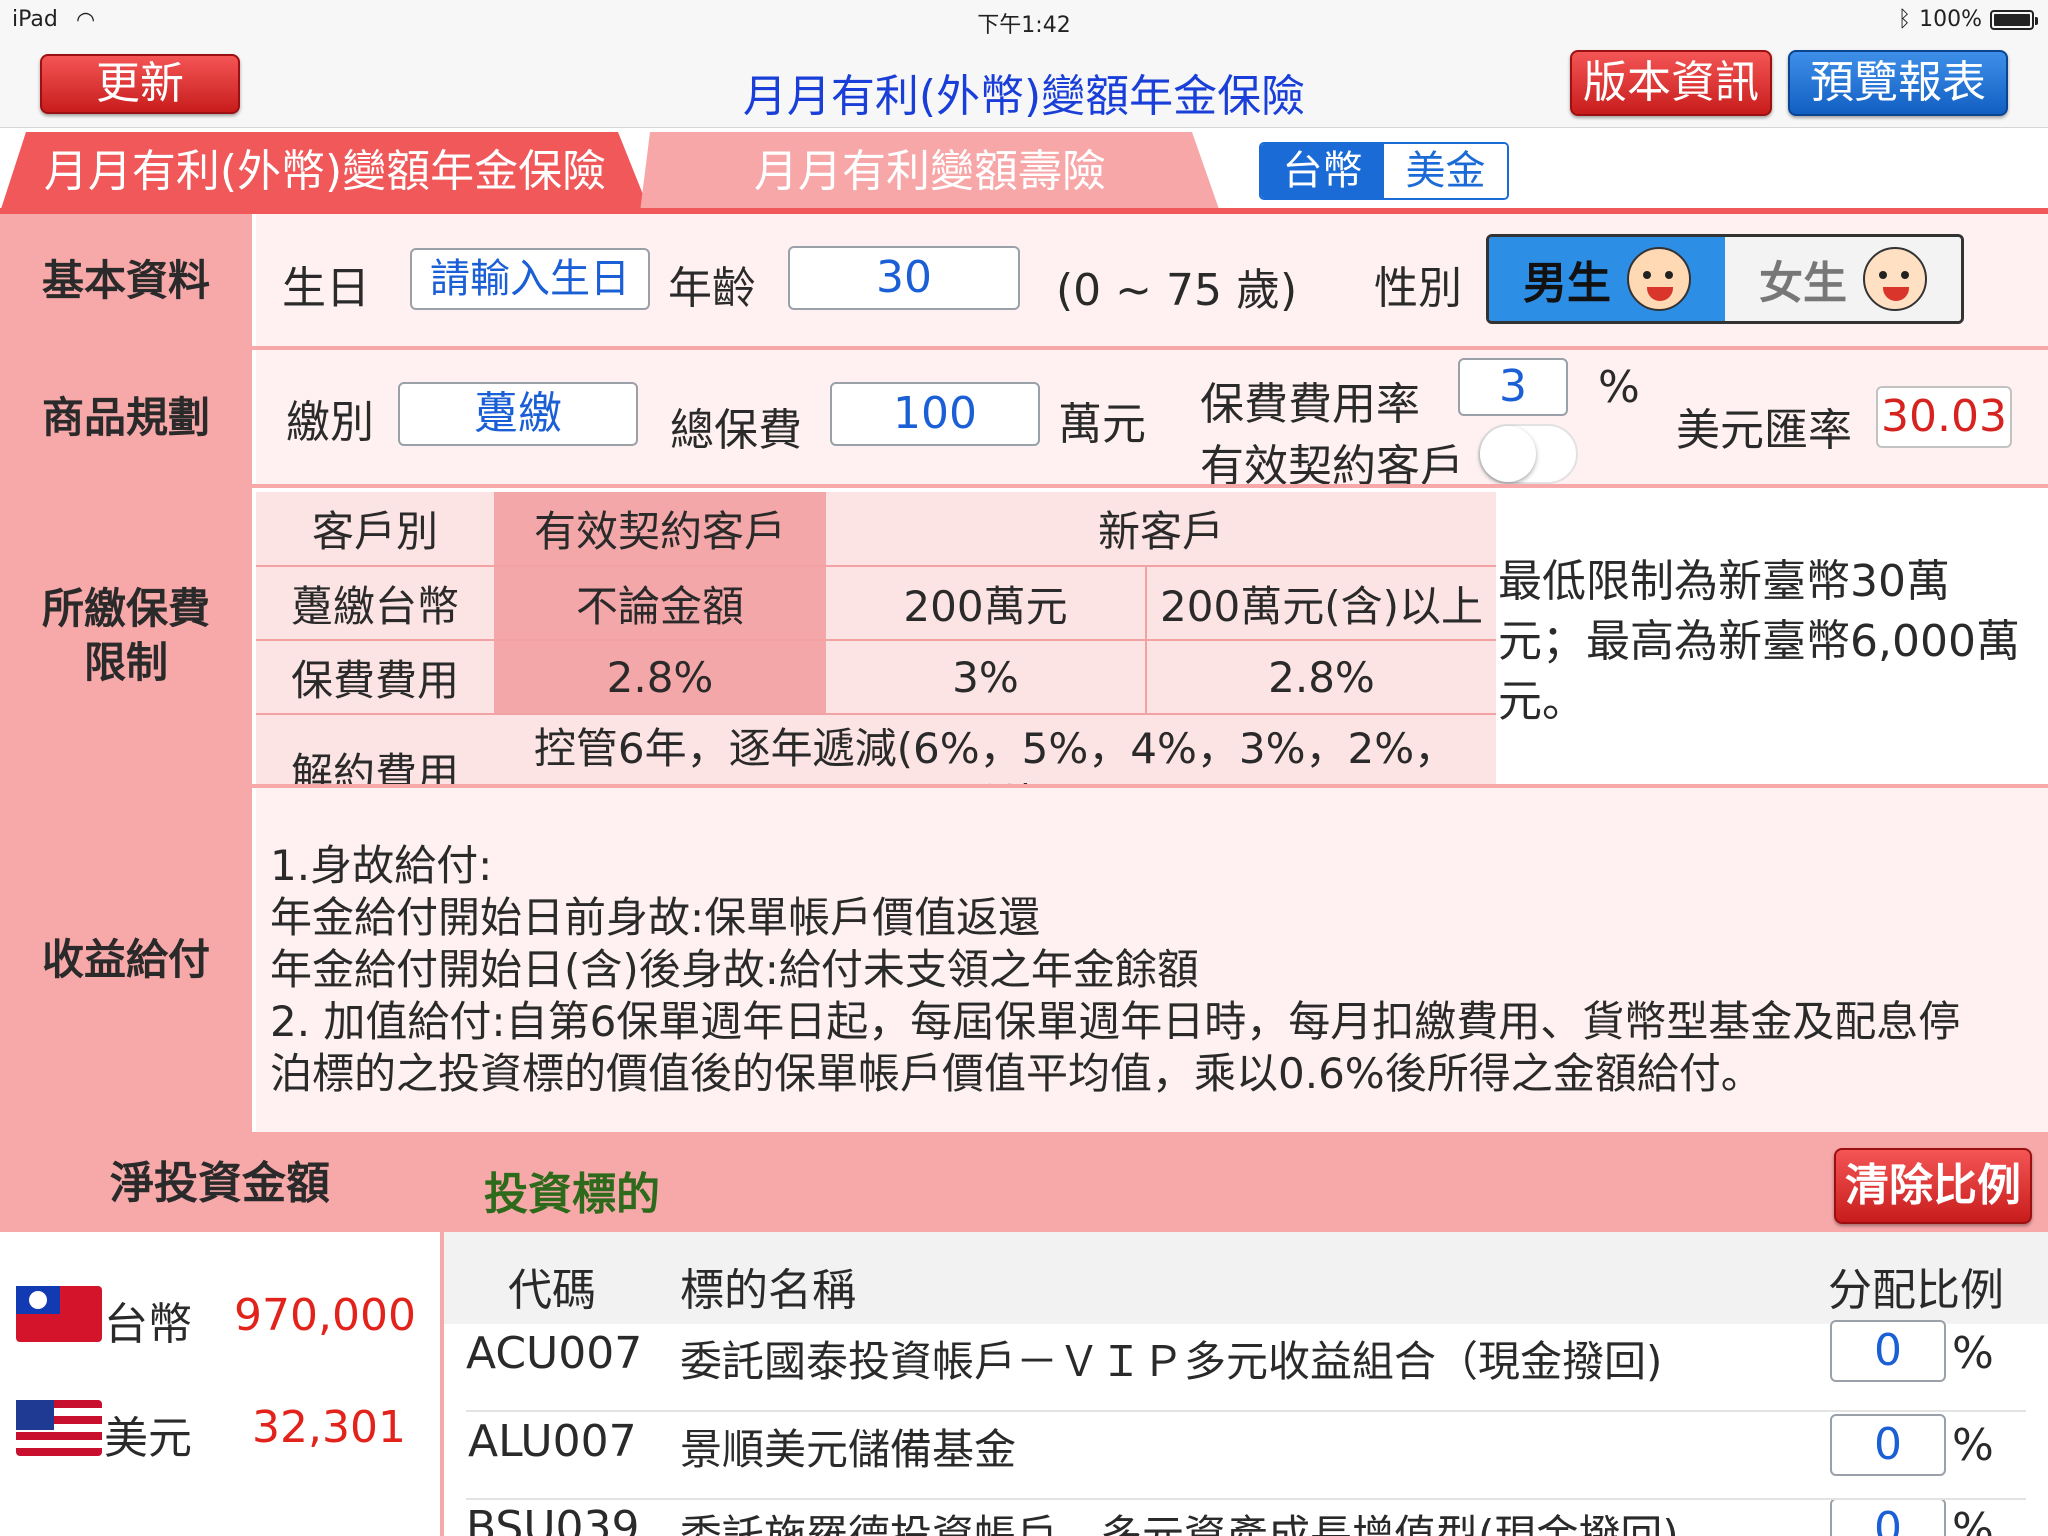  I want to click on clear-ratio-button: 清除比例, so click(1933, 1186).